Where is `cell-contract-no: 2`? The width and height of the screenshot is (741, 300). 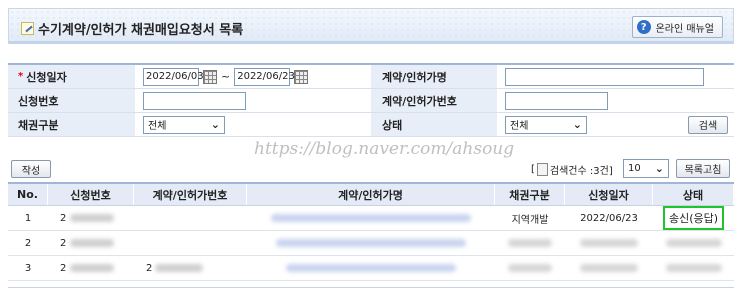 cell-contract-no: 2 is located at coordinates (190, 268).